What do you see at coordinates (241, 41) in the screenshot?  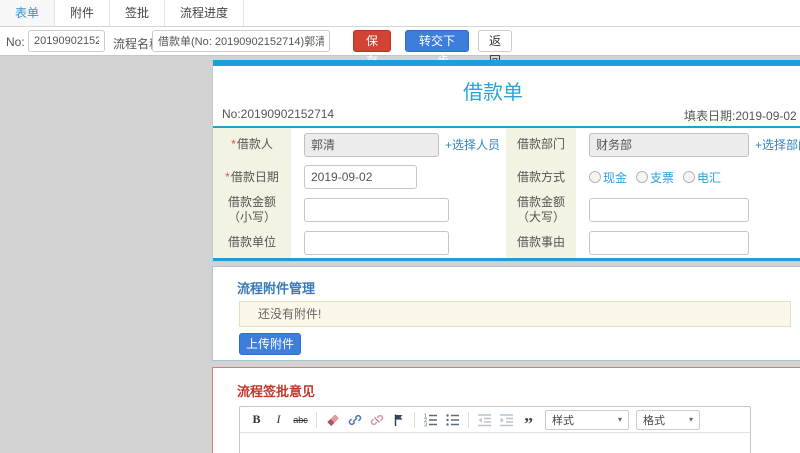 I see `process-name-input` at bounding box center [241, 41].